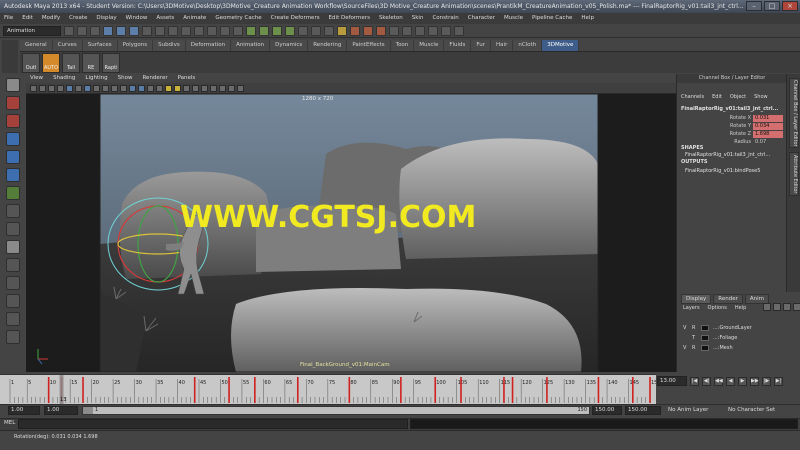 The width and height of the screenshot is (800, 450). What do you see at coordinates (13, 103) in the screenshot?
I see `lasso-tool-icon` at bounding box center [13, 103].